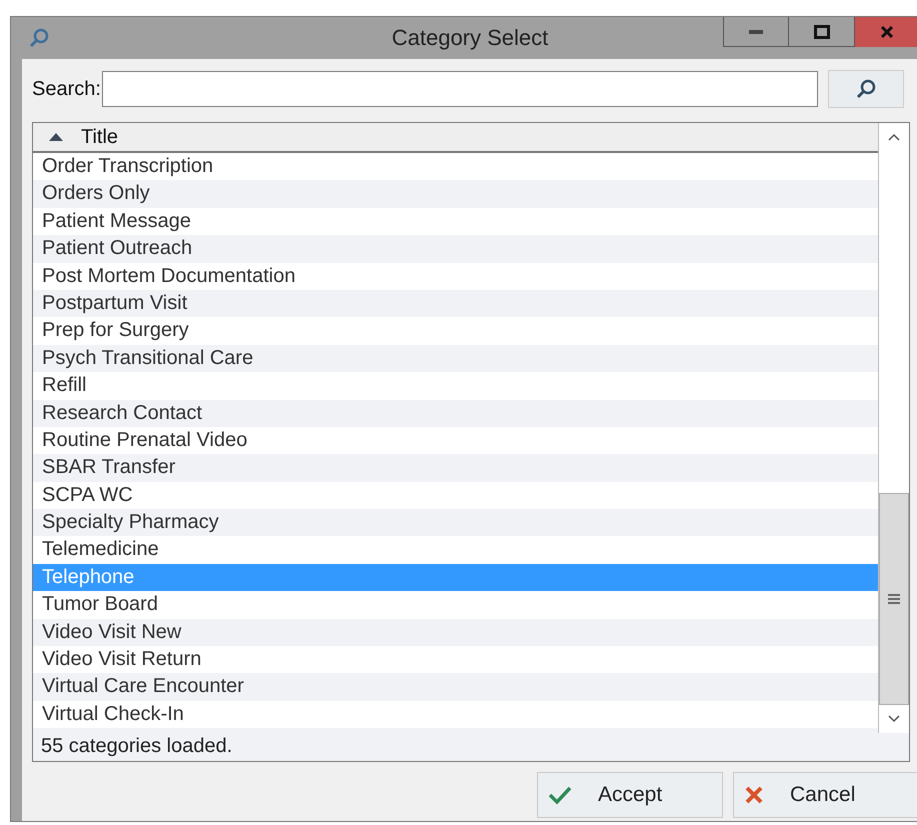  I want to click on minimize-button, so click(756, 32).